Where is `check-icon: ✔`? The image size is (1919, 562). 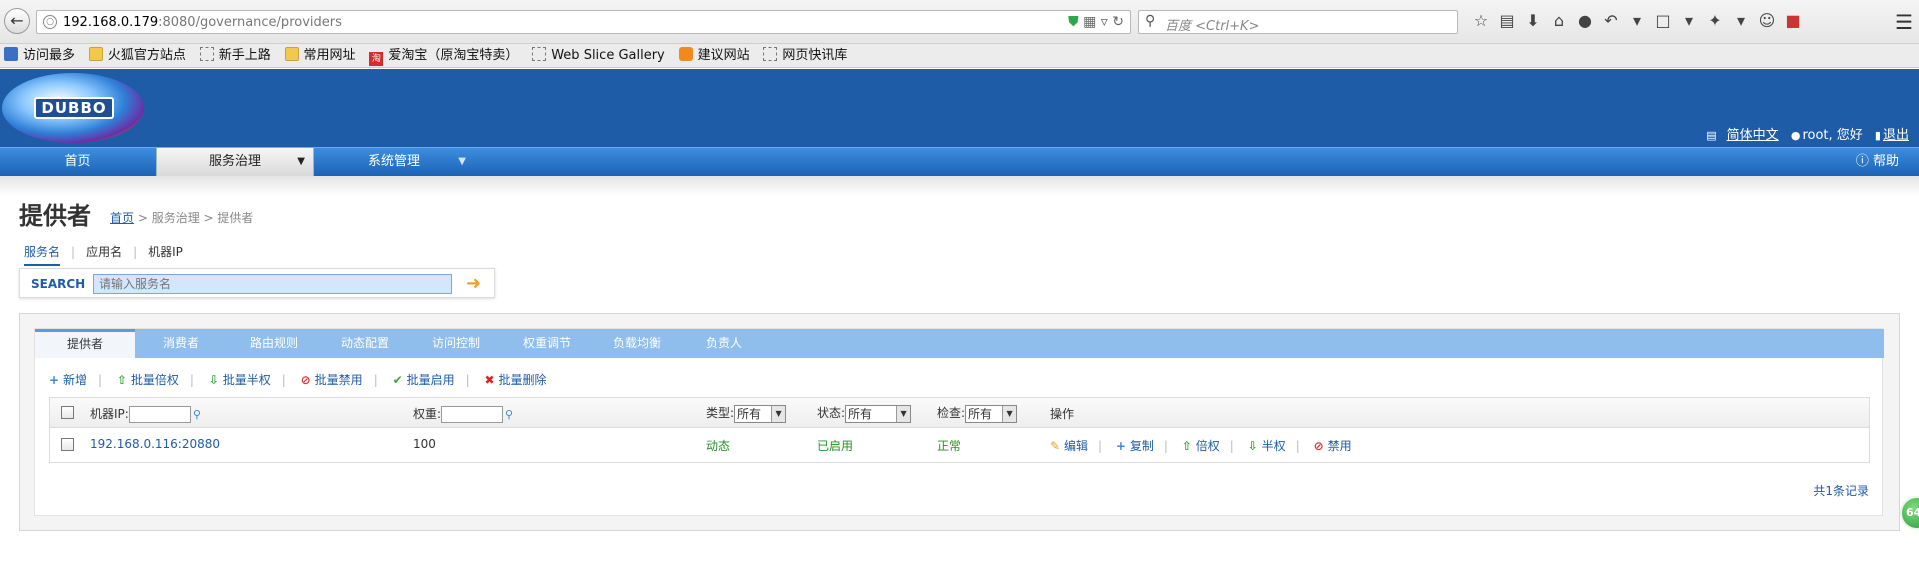 check-icon: ✔ is located at coordinates (397, 380).